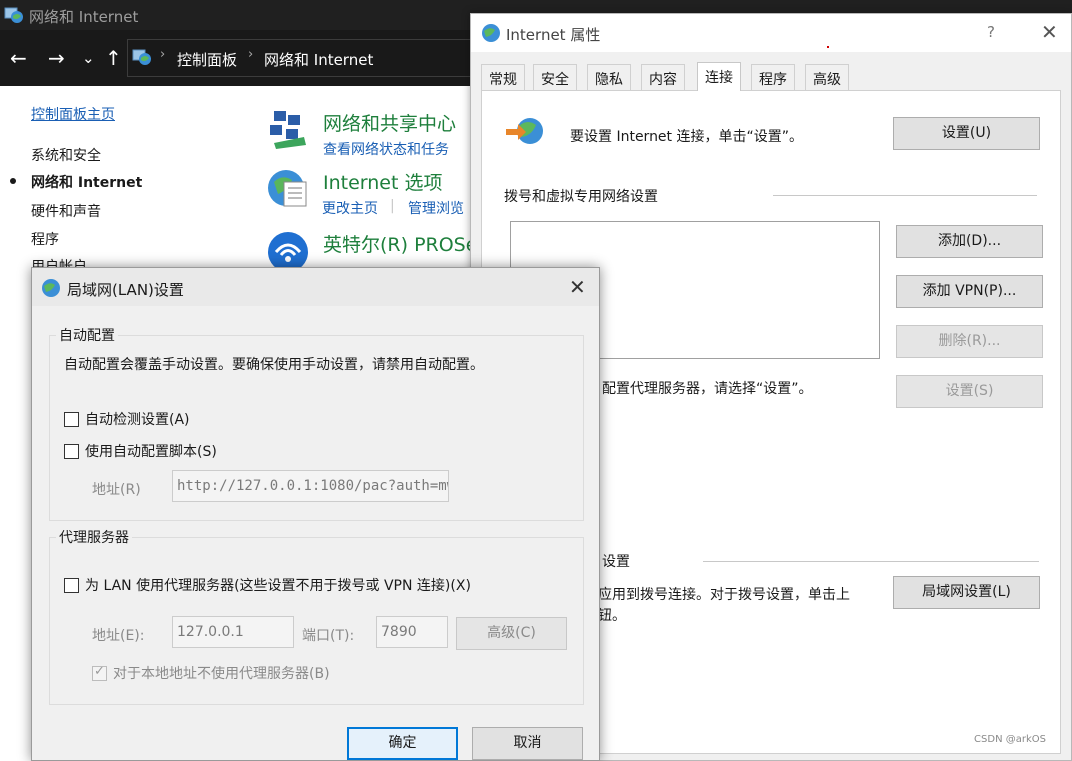 The image size is (1072, 761). I want to click on use-proxy-checkbox: 为 LAN 使用代理服务器(这些设置不用于拨号或 VPN 连接)(X), so click(267, 585).